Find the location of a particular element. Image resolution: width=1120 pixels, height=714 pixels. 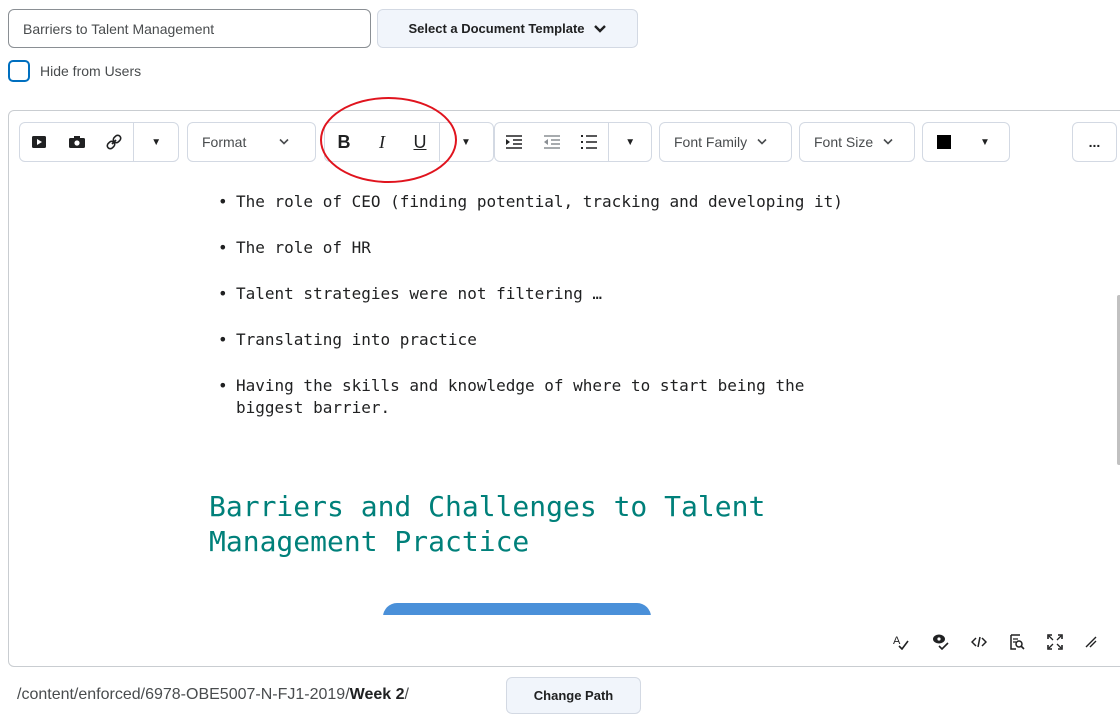

hide-from-users-row: Hide from Users is located at coordinates (74, 71).